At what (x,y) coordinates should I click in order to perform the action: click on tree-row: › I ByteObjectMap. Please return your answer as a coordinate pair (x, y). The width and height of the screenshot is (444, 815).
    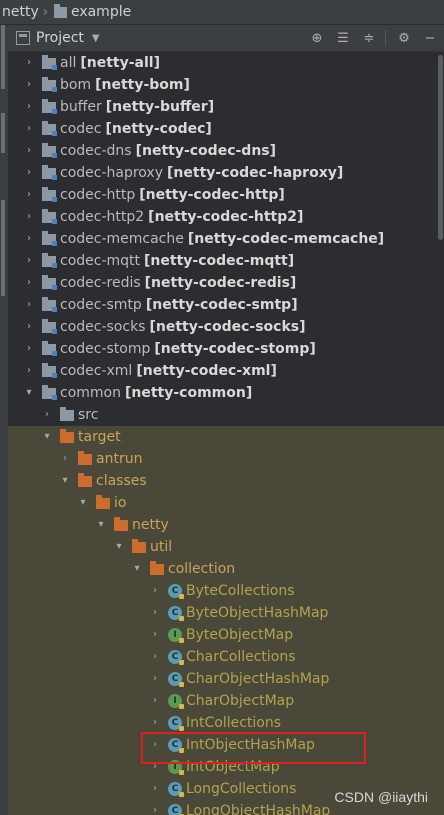
    Looking at the image, I should click on (226, 635).